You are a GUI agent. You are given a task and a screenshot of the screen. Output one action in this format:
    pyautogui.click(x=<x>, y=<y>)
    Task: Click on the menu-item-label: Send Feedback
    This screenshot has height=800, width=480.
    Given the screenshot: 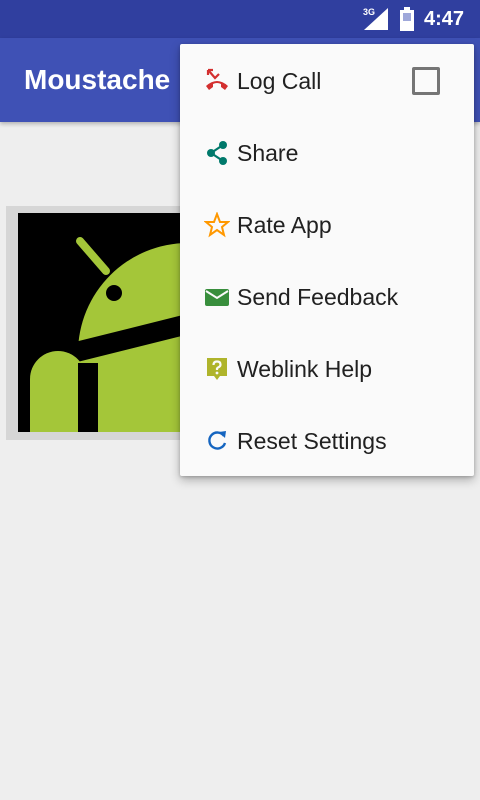 What is the action you would take?
    pyautogui.click(x=318, y=297)
    